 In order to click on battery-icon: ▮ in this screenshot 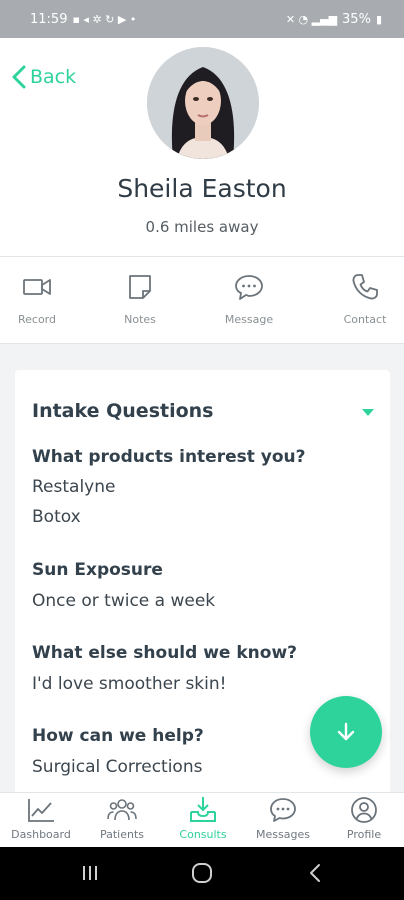, I will do `click(378, 19)`.